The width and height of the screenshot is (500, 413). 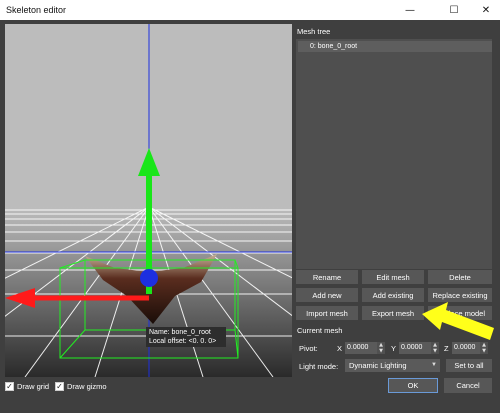 I want to click on chevron-down-icon: ▼, so click(x=434, y=365).